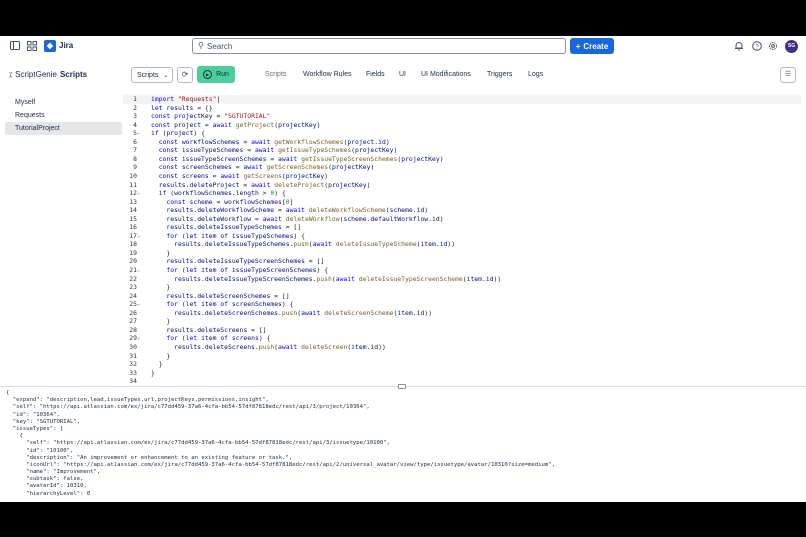 The image size is (806, 537). I want to click on code-line: 33}, so click(462, 373).